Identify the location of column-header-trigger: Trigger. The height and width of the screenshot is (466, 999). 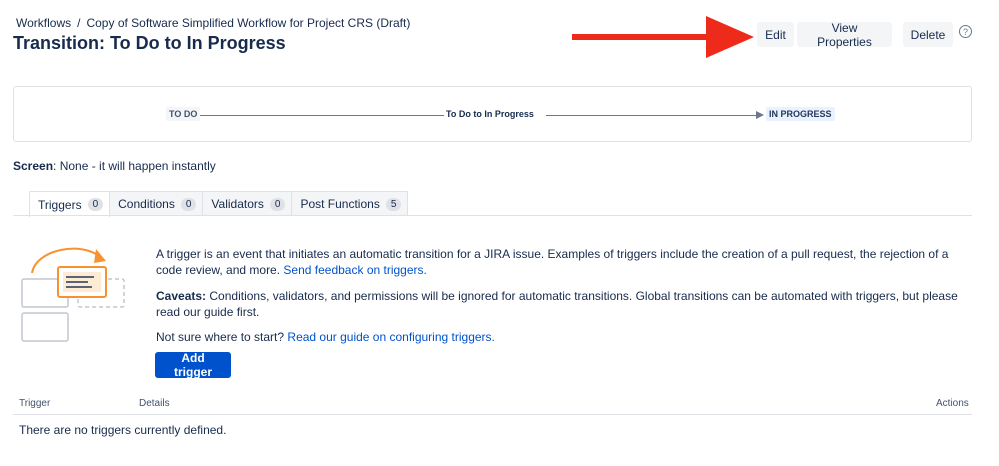
(35, 403).